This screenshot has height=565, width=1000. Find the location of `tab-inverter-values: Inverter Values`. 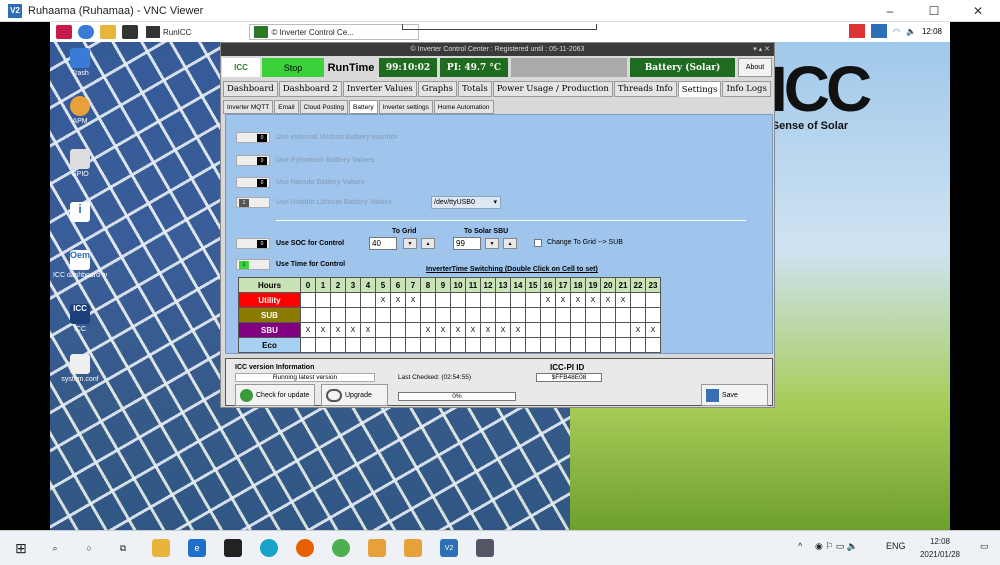

tab-inverter-values: Inverter Values is located at coordinates (379, 89).